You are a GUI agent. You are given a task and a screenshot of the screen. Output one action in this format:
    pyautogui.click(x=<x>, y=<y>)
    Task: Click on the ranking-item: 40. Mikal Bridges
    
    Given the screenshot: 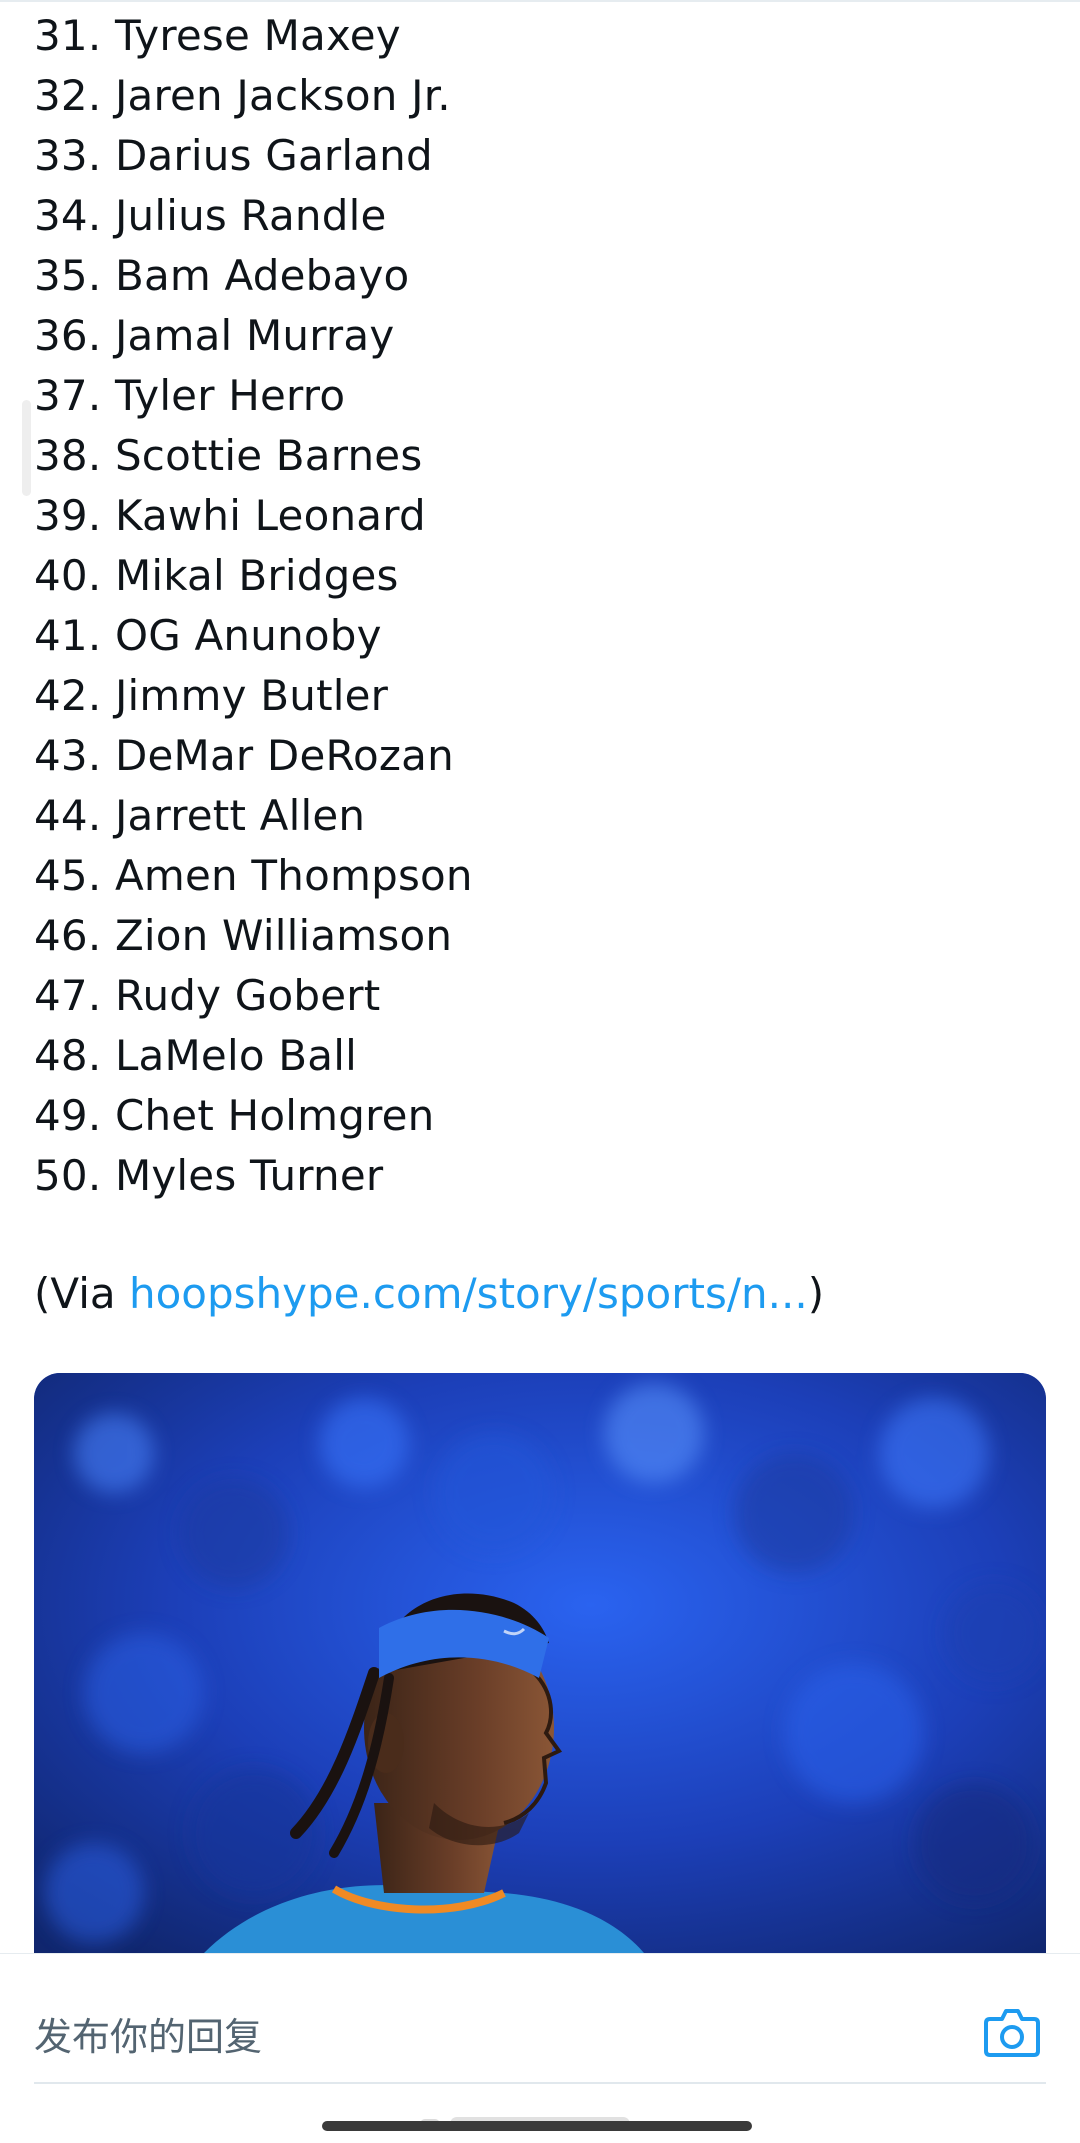 What is the action you would take?
    pyautogui.click(x=216, y=575)
    